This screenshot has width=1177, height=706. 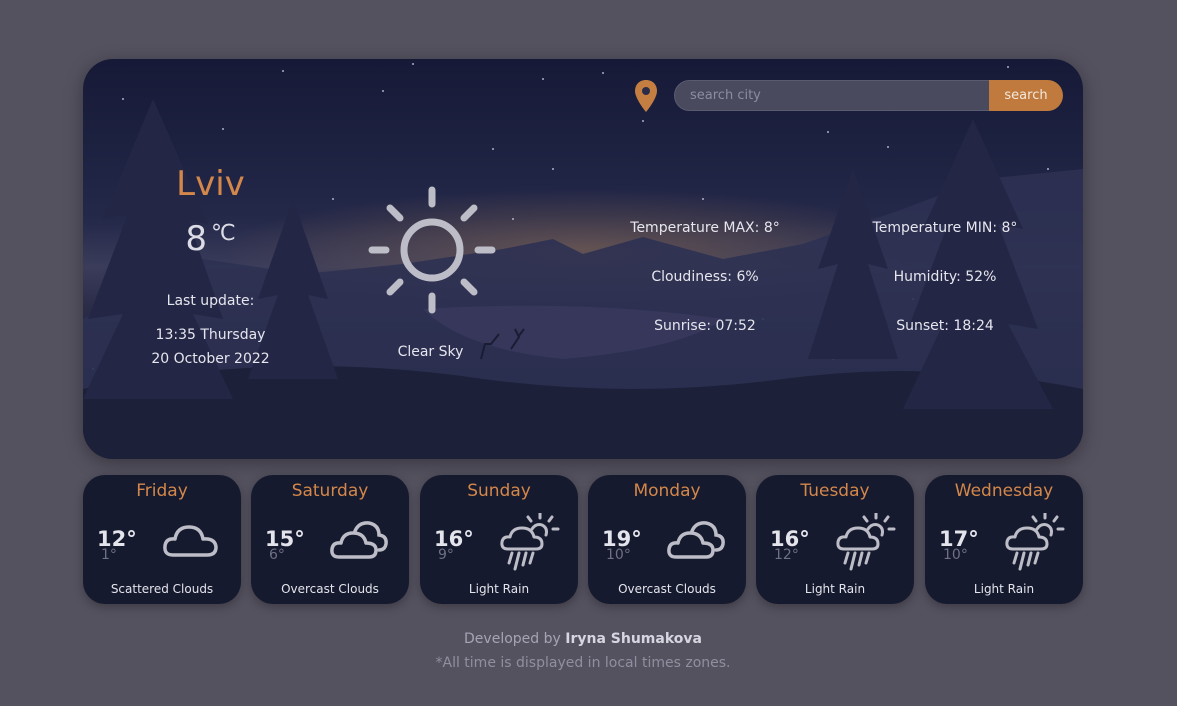 What do you see at coordinates (499, 491) in the screenshot?
I see `forecast-day: Sunday` at bounding box center [499, 491].